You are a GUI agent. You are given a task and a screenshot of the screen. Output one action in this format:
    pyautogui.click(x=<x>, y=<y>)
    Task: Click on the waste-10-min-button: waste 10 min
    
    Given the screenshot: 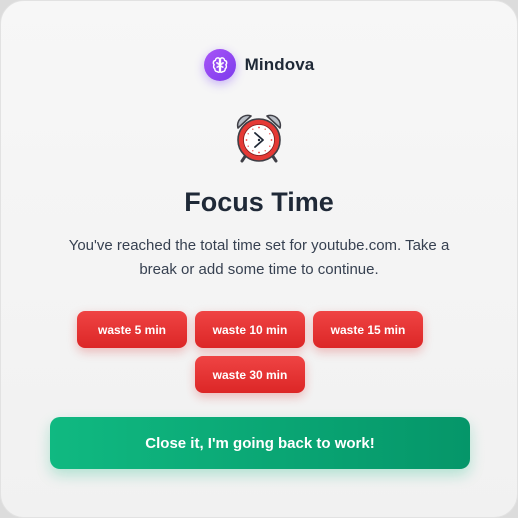 What is the action you would take?
    pyautogui.click(x=250, y=329)
    